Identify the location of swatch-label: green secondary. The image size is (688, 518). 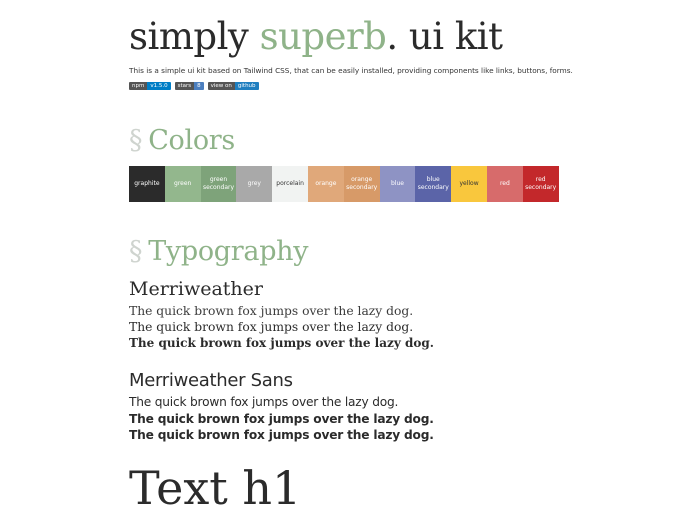
(218, 183).